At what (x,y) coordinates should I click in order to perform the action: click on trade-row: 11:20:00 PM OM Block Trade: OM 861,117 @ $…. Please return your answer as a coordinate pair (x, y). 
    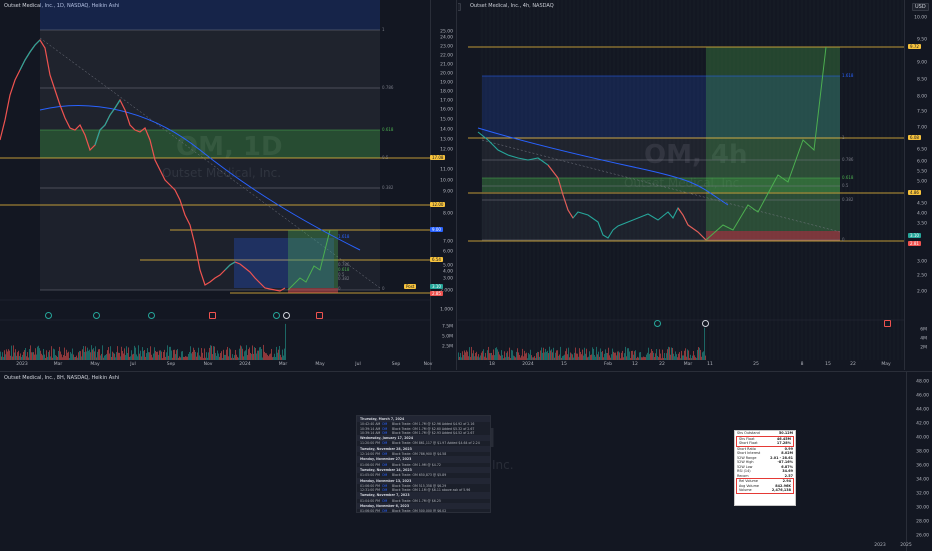
    Looking at the image, I should click on (423, 443).